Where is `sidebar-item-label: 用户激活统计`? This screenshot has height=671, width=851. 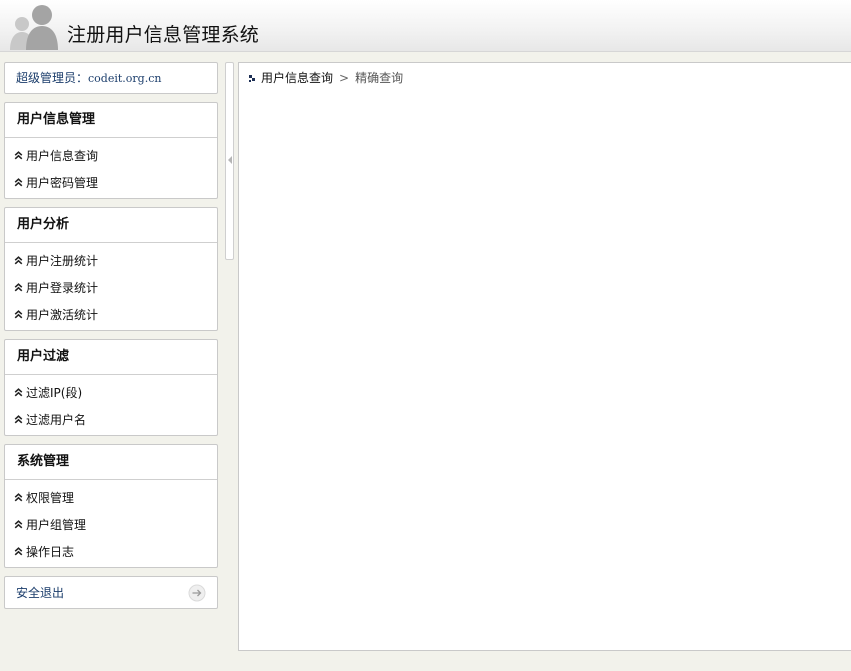 sidebar-item-label: 用户激活统计 is located at coordinates (62, 315).